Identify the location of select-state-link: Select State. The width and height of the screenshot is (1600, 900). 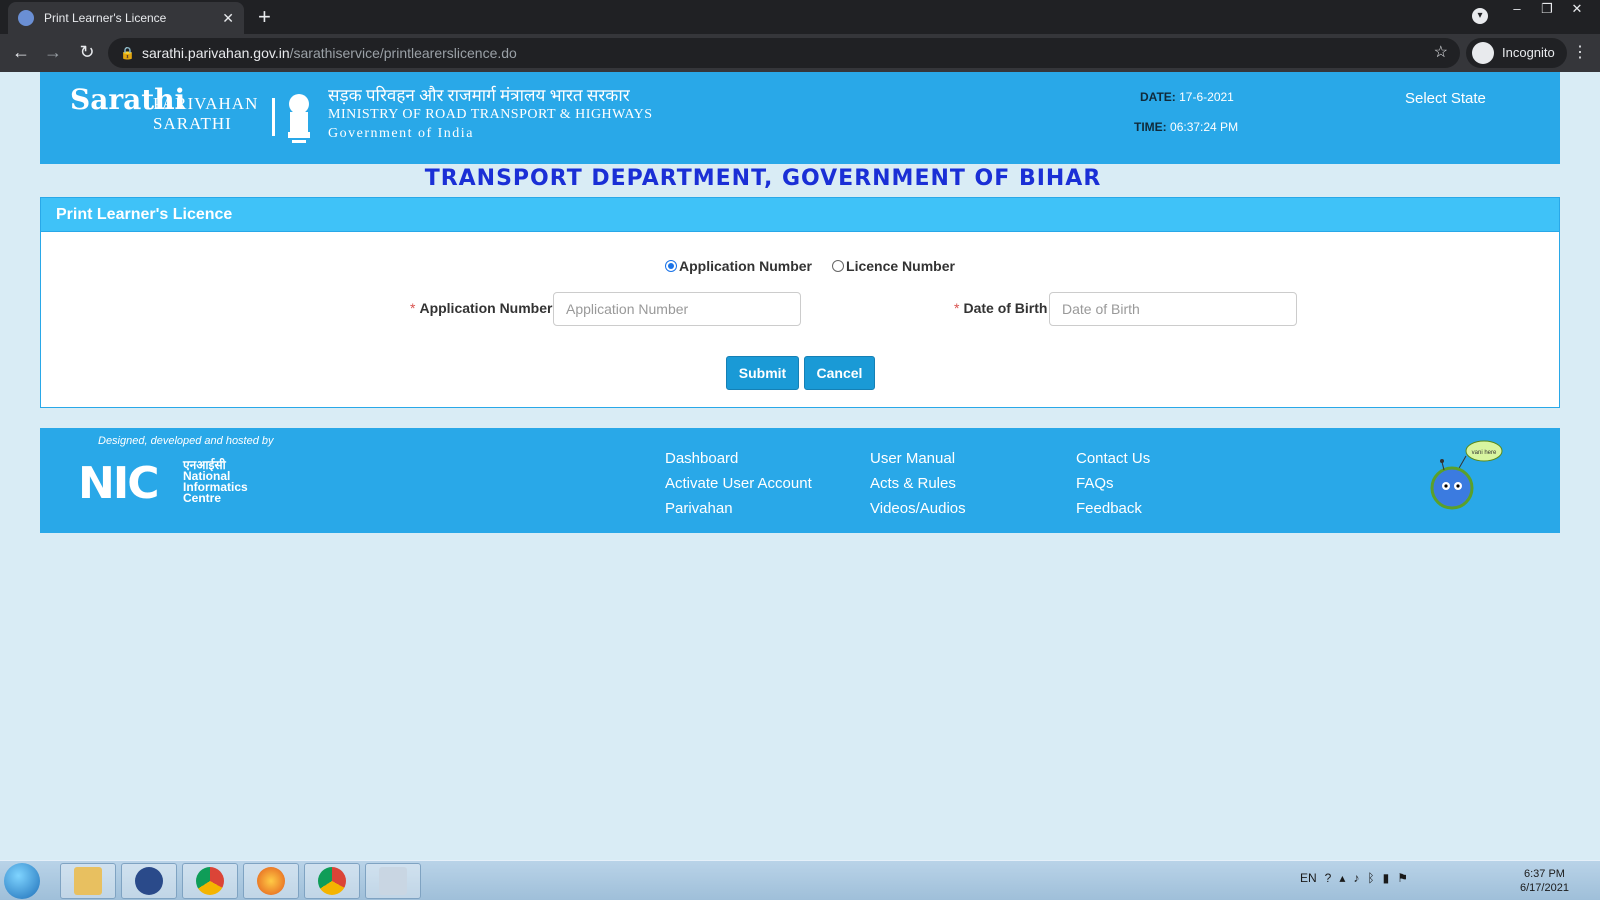
(1445, 98).